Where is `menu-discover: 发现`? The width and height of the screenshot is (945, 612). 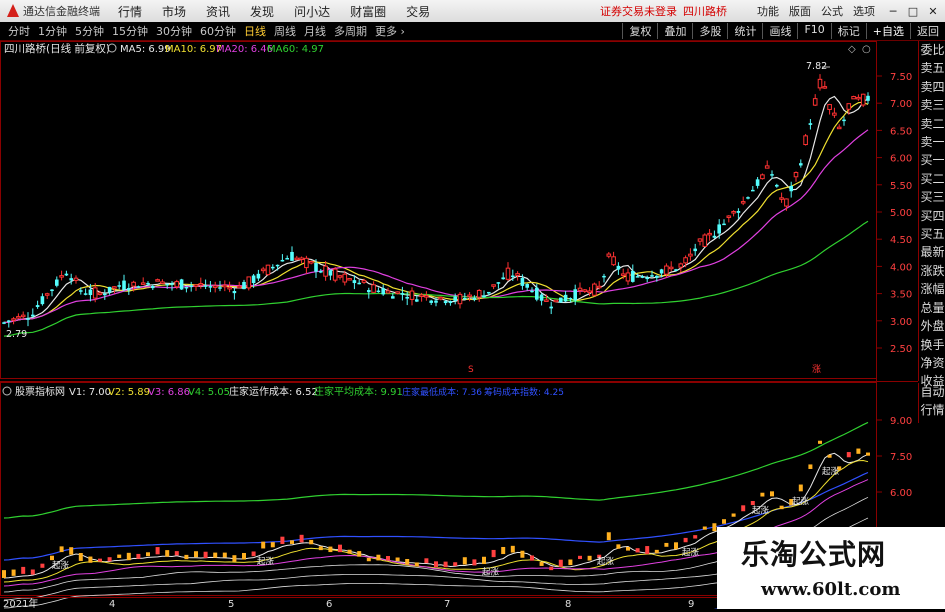
menu-discover: 发现 is located at coordinates (262, 11).